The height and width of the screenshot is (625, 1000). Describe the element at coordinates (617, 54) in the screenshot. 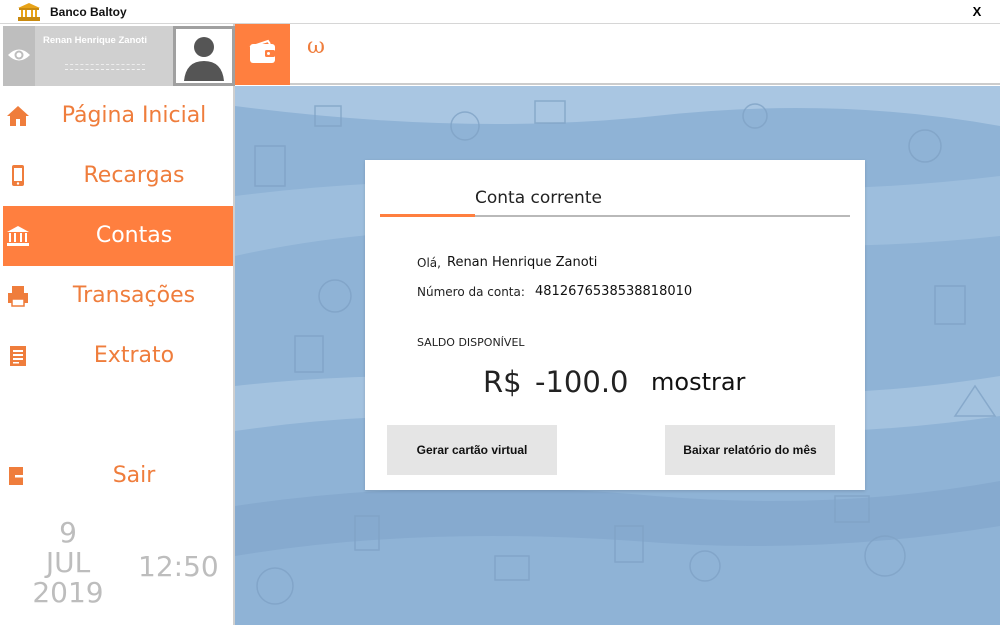

I see `top-bar: ω` at that location.